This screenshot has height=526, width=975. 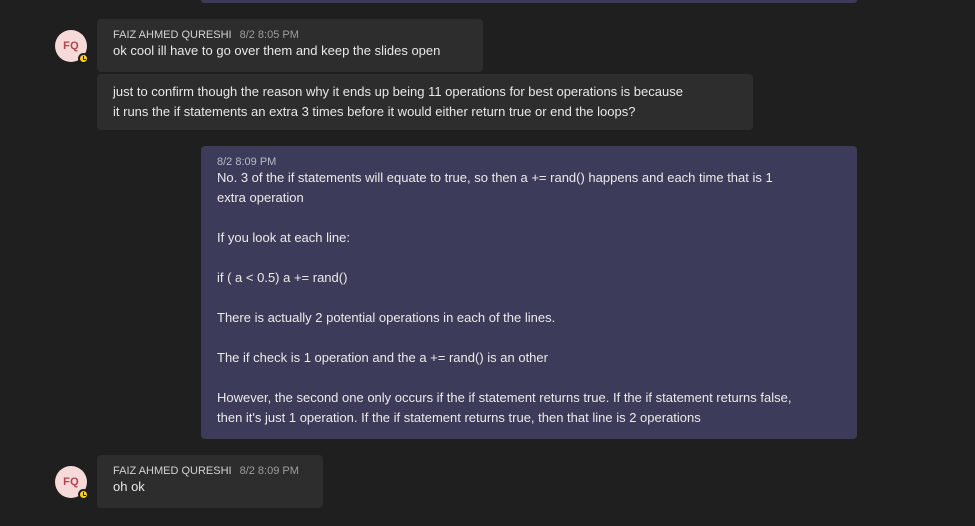 I want to click on message-text-line: extra operation, so click(x=260, y=197).